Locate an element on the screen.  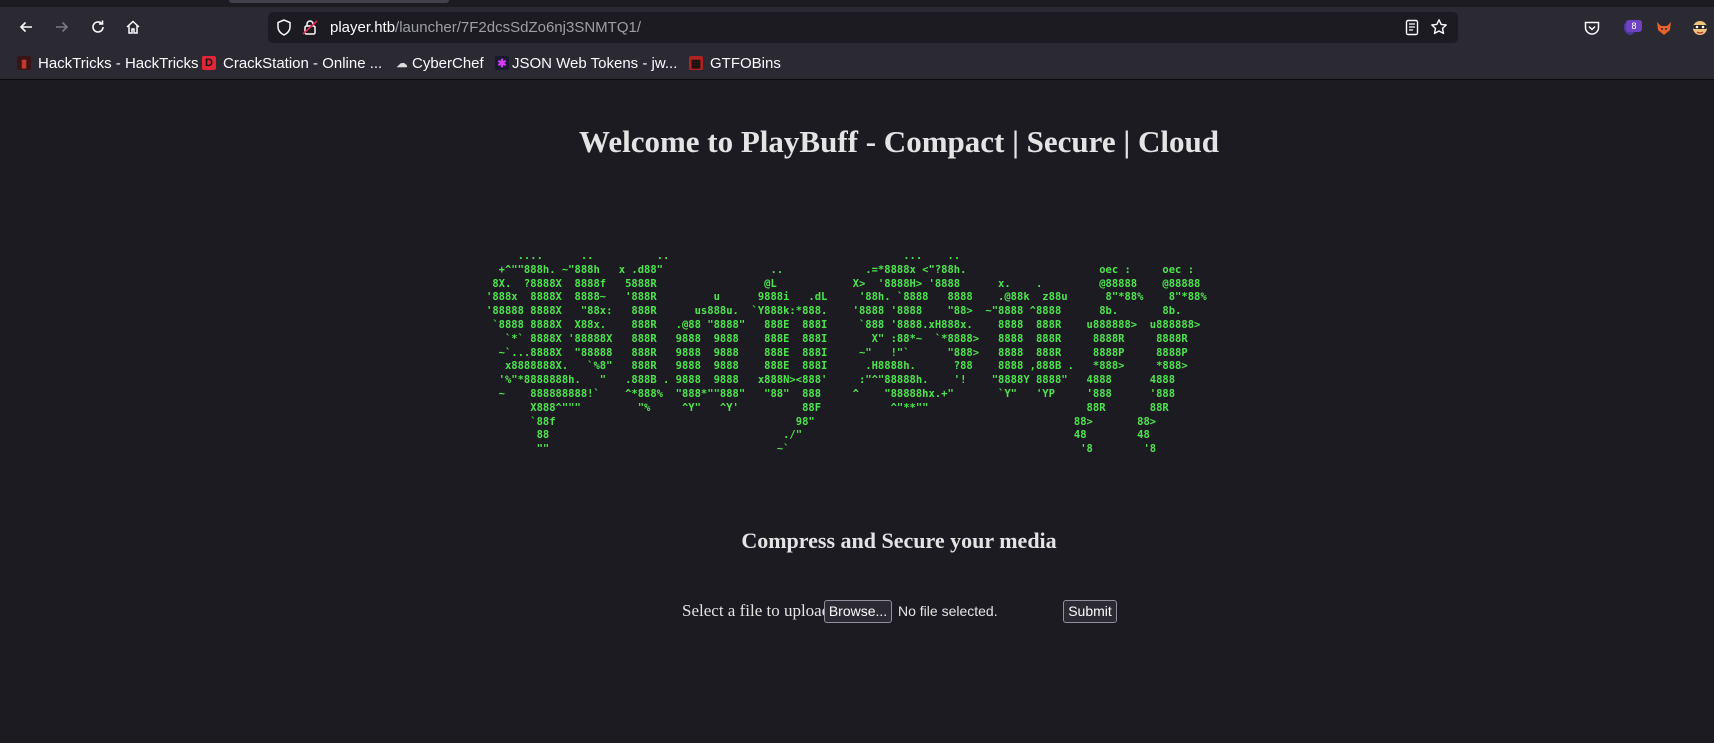
insecure-lock-icon is located at coordinates (310, 27).